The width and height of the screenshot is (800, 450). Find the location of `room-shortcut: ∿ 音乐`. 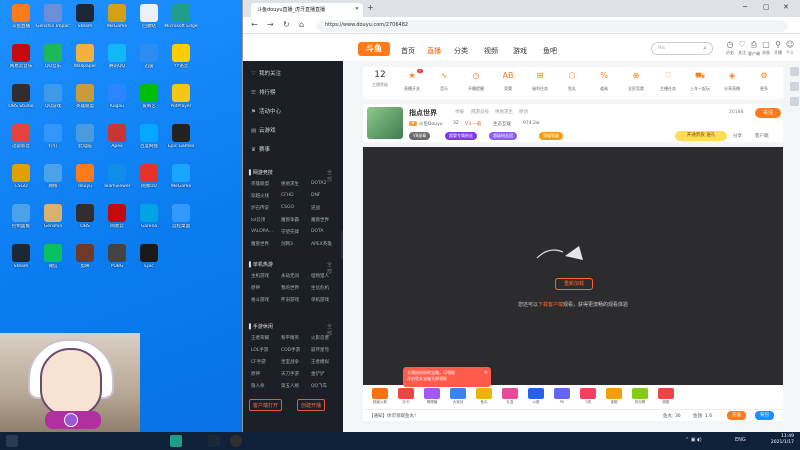

room-shortcut: ∿ 音乐 is located at coordinates (444, 81).